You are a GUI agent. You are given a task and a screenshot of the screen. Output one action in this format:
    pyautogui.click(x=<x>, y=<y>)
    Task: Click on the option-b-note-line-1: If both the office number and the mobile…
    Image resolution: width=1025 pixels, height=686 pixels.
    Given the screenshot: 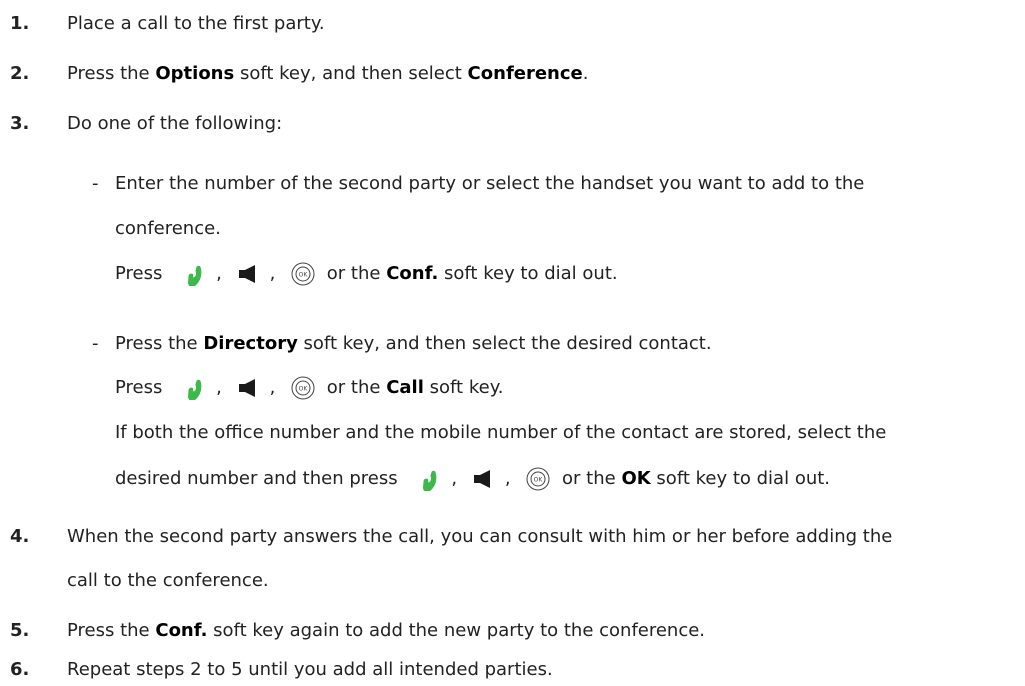 What is the action you would take?
    pyautogui.click(x=501, y=432)
    